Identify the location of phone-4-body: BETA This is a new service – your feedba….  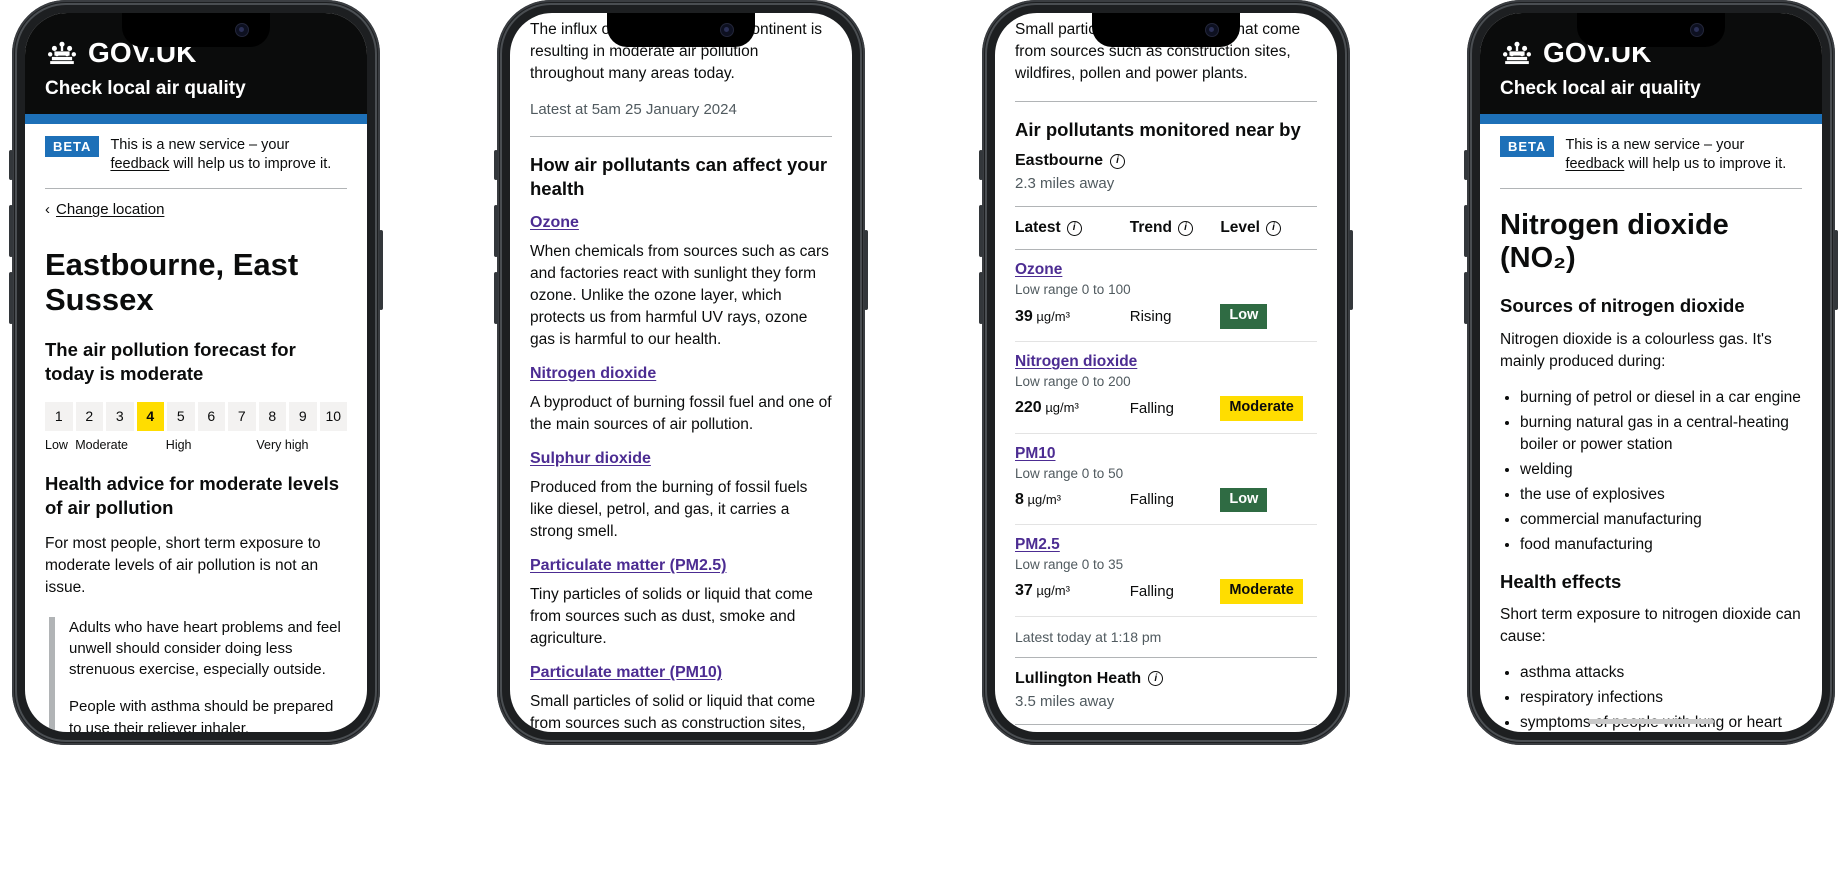
(1651, 428).